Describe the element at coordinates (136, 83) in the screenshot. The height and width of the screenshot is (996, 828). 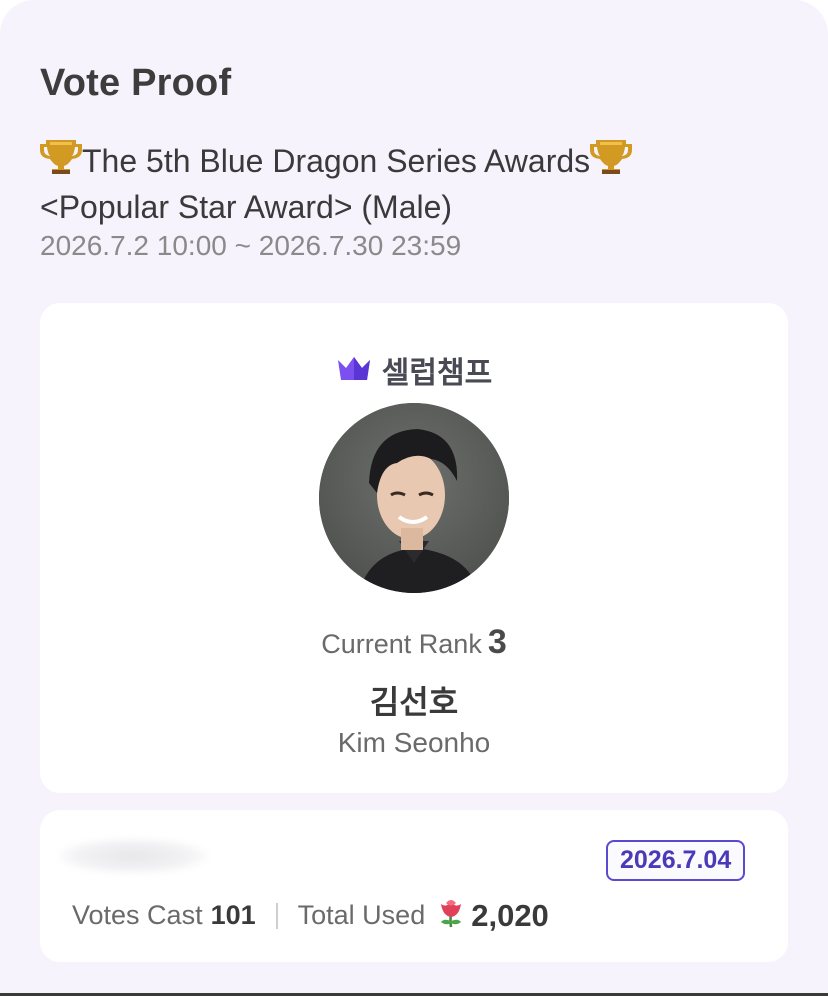
I see `page-title: Vote Proof` at that location.